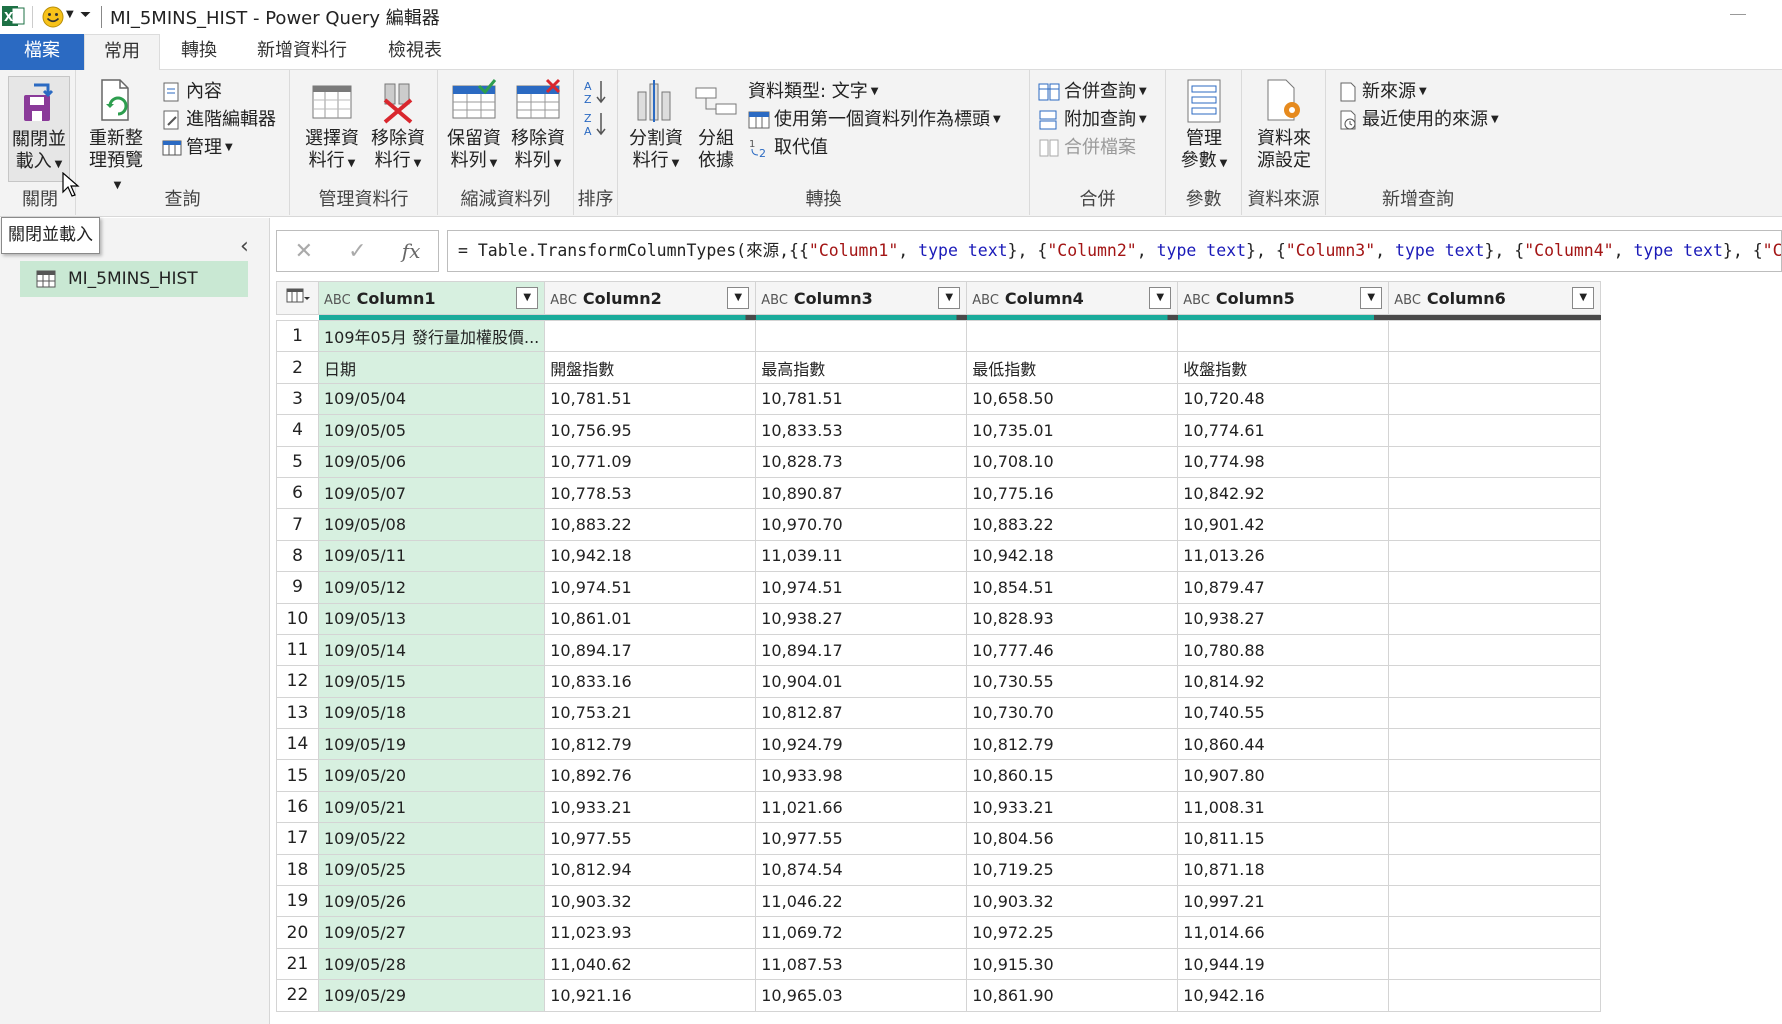 The width and height of the screenshot is (1782, 1024). I want to click on table-cell: 109/05/28, so click(431, 964).